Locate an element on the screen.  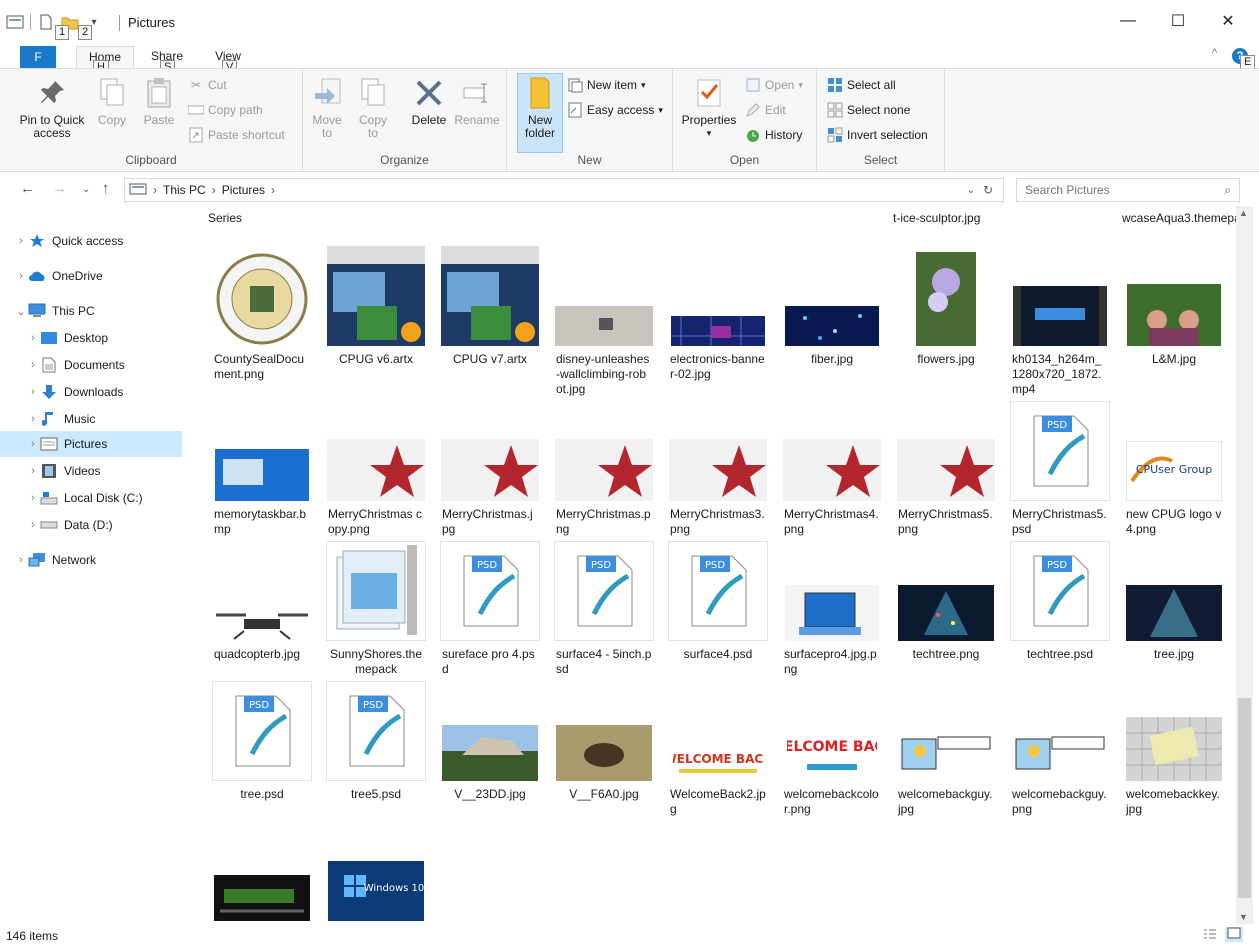
file-name-partial: Series is located at coordinates (225, 218).